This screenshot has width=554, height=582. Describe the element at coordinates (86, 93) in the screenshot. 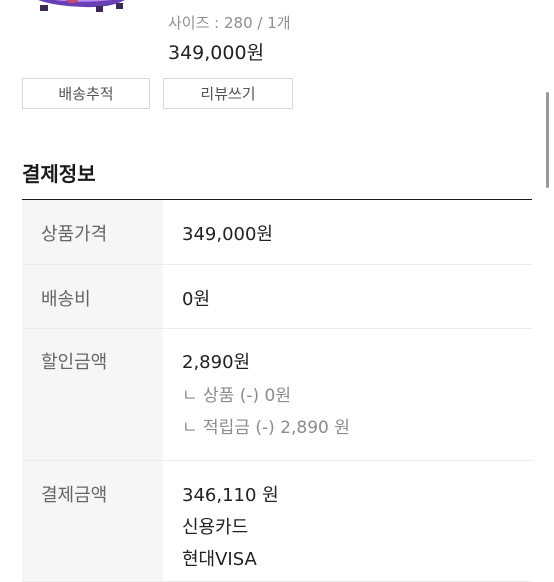

I see `track-delivery-button: 배송추적` at that location.